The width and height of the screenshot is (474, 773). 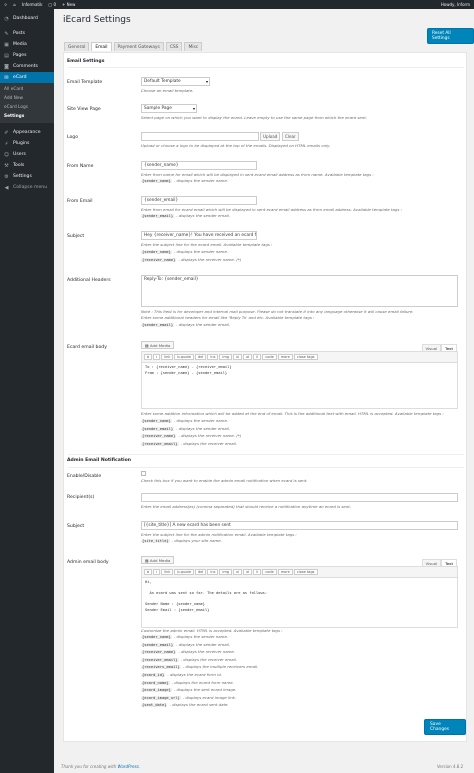 I want to click on new-content-button: + New, so click(x=68, y=4).